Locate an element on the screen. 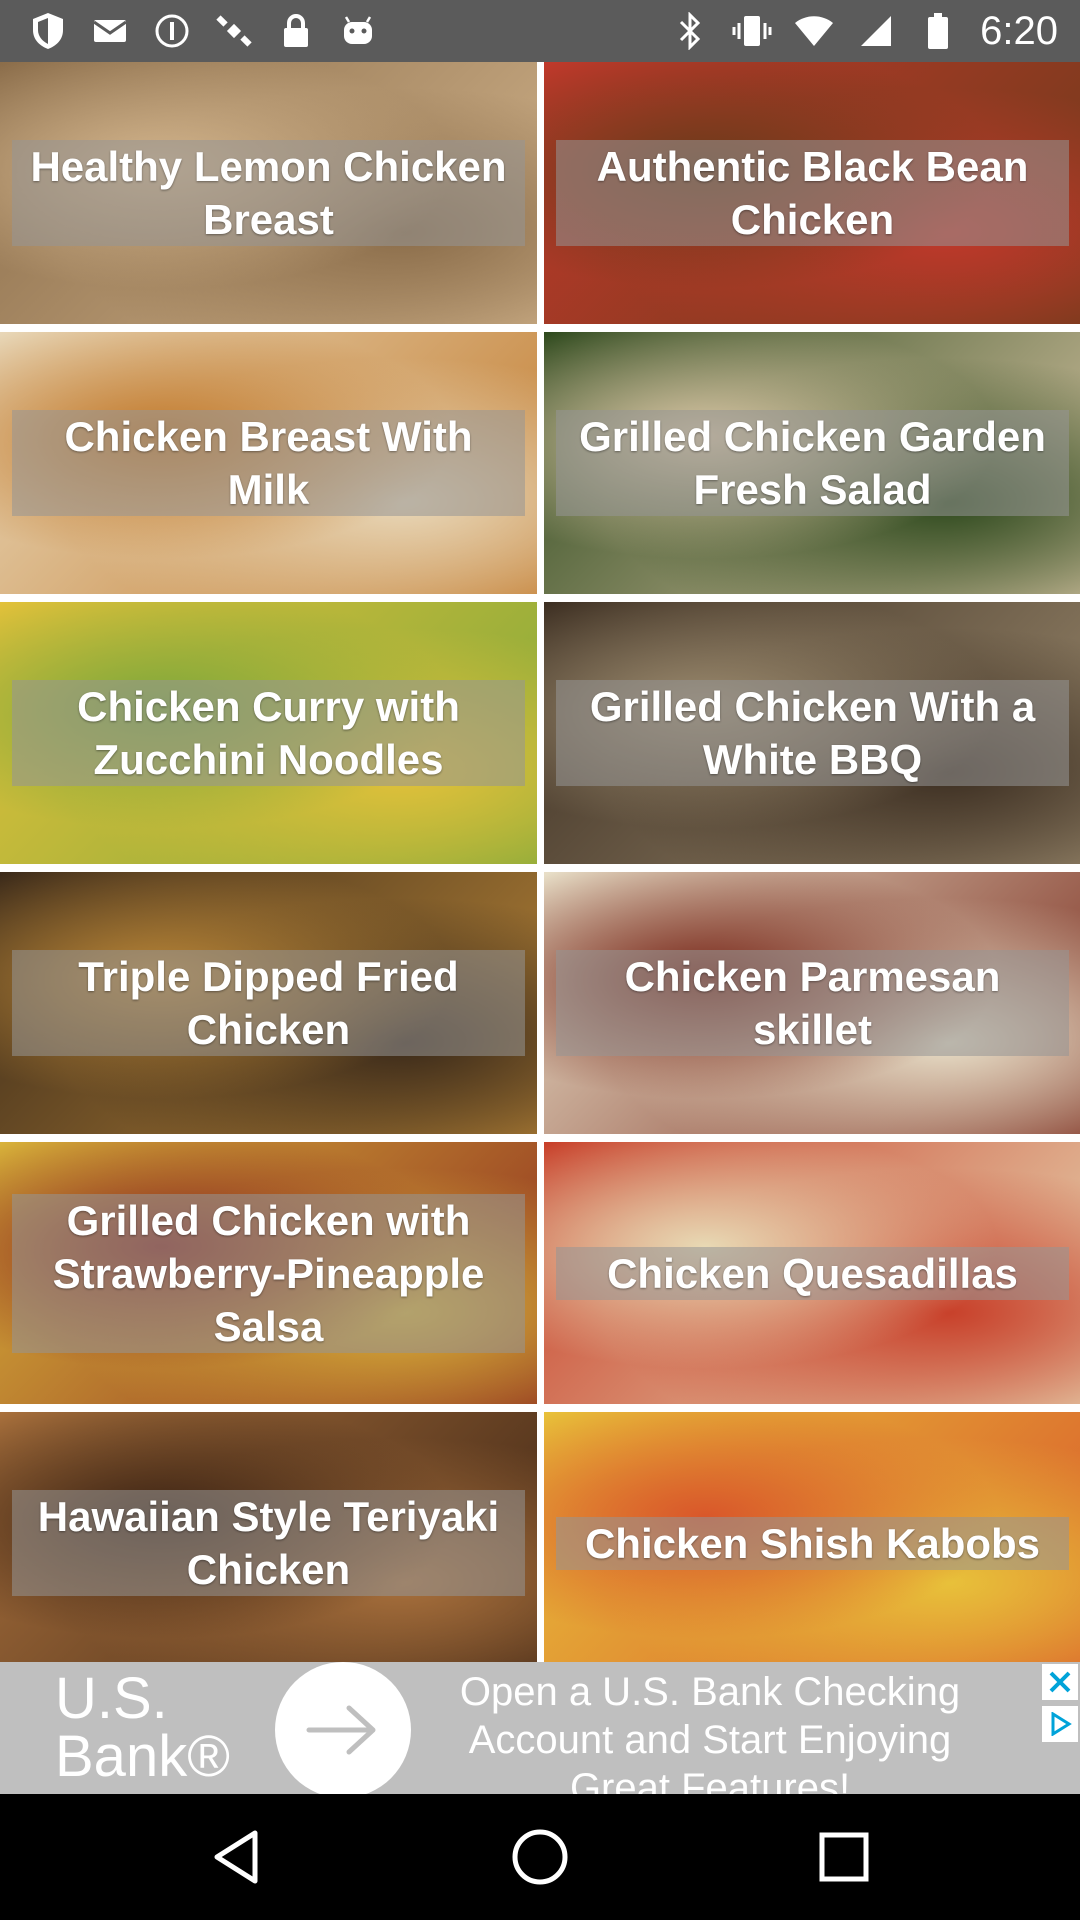 This screenshot has height=1920, width=1080. recipe-tile: Grilled Chicken Garden Fresh Salad is located at coordinates (812, 463).